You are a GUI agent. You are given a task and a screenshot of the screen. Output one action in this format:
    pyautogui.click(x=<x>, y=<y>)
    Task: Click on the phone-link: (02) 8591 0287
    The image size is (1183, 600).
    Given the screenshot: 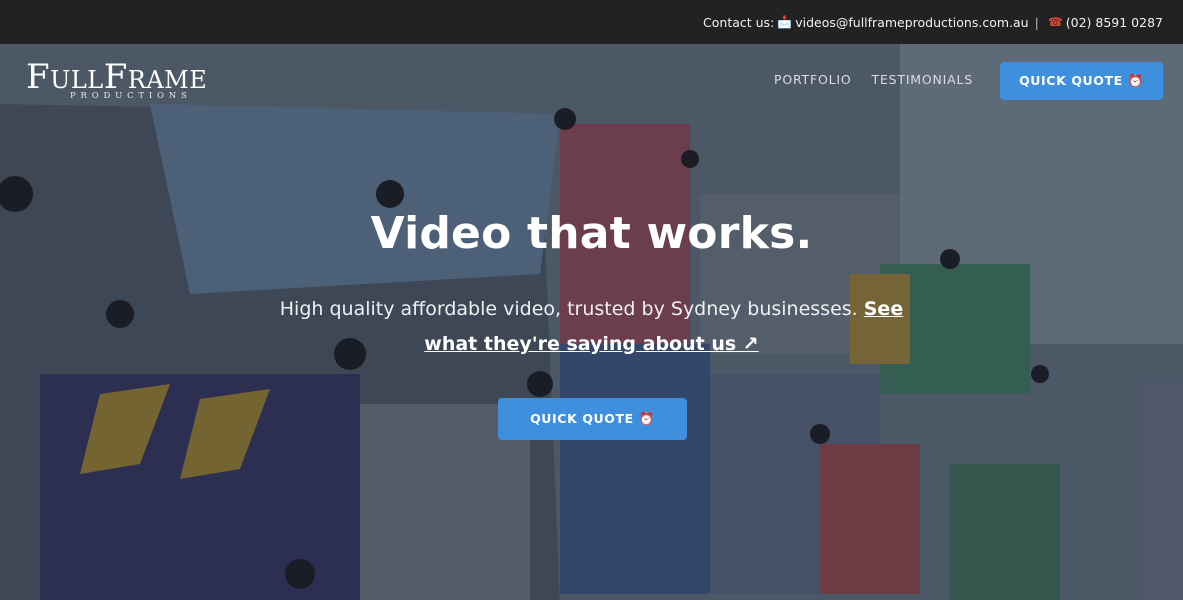 What is the action you would take?
    pyautogui.click(x=1114, y=22)
    